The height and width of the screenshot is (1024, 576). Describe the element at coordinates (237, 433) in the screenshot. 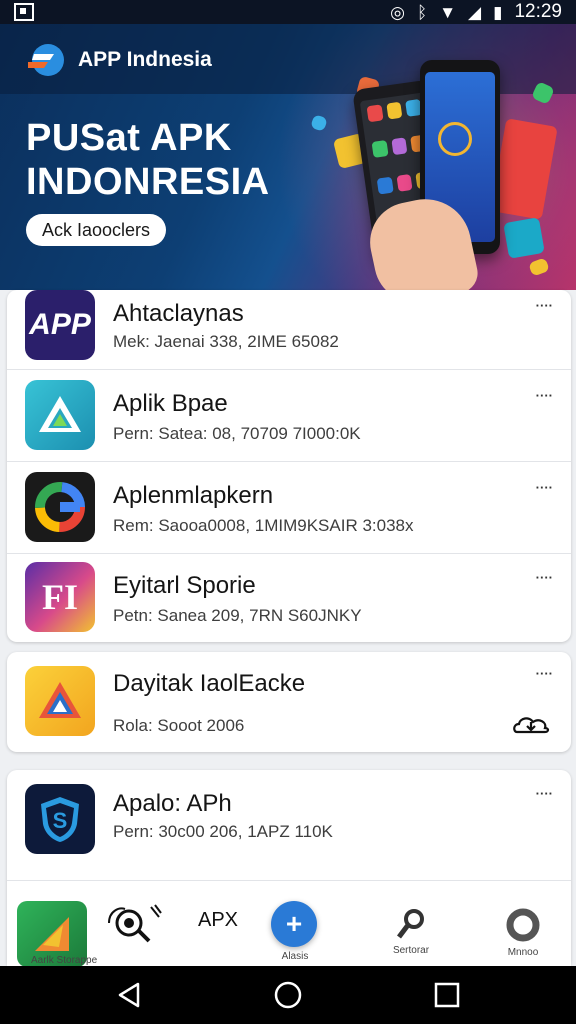

I see `app-meta: Pern: Satea: 08, 70709 7I000:0K` at that location.